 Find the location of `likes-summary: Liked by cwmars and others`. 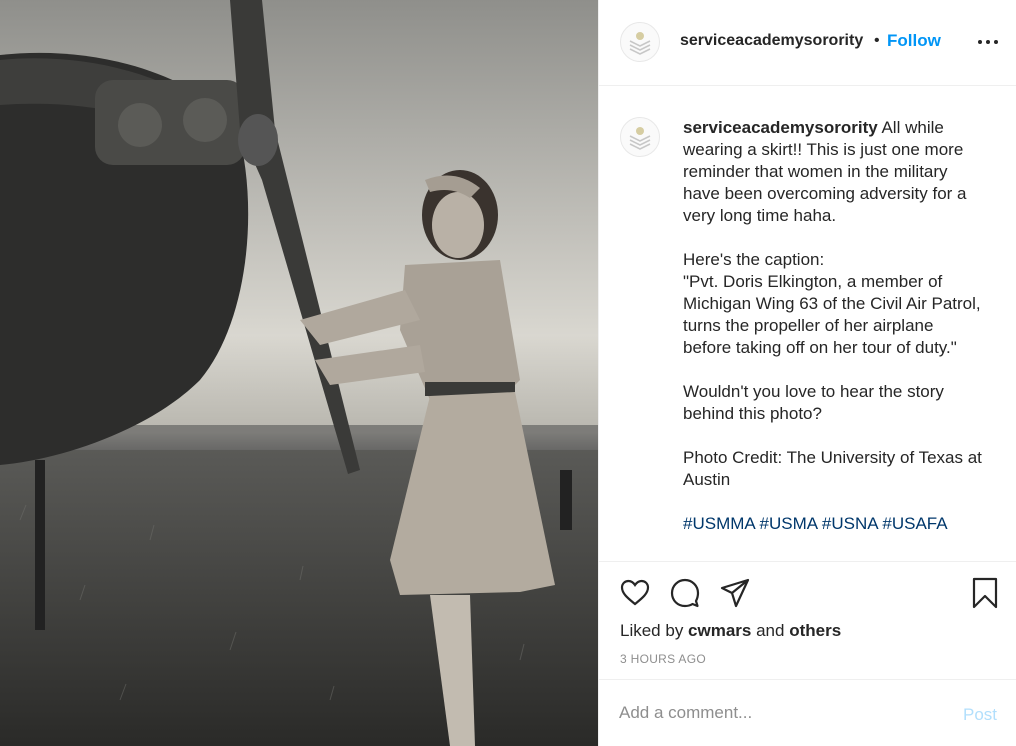

likes-summary: Liked by cwmars and others is located at coordinates (730, 631).